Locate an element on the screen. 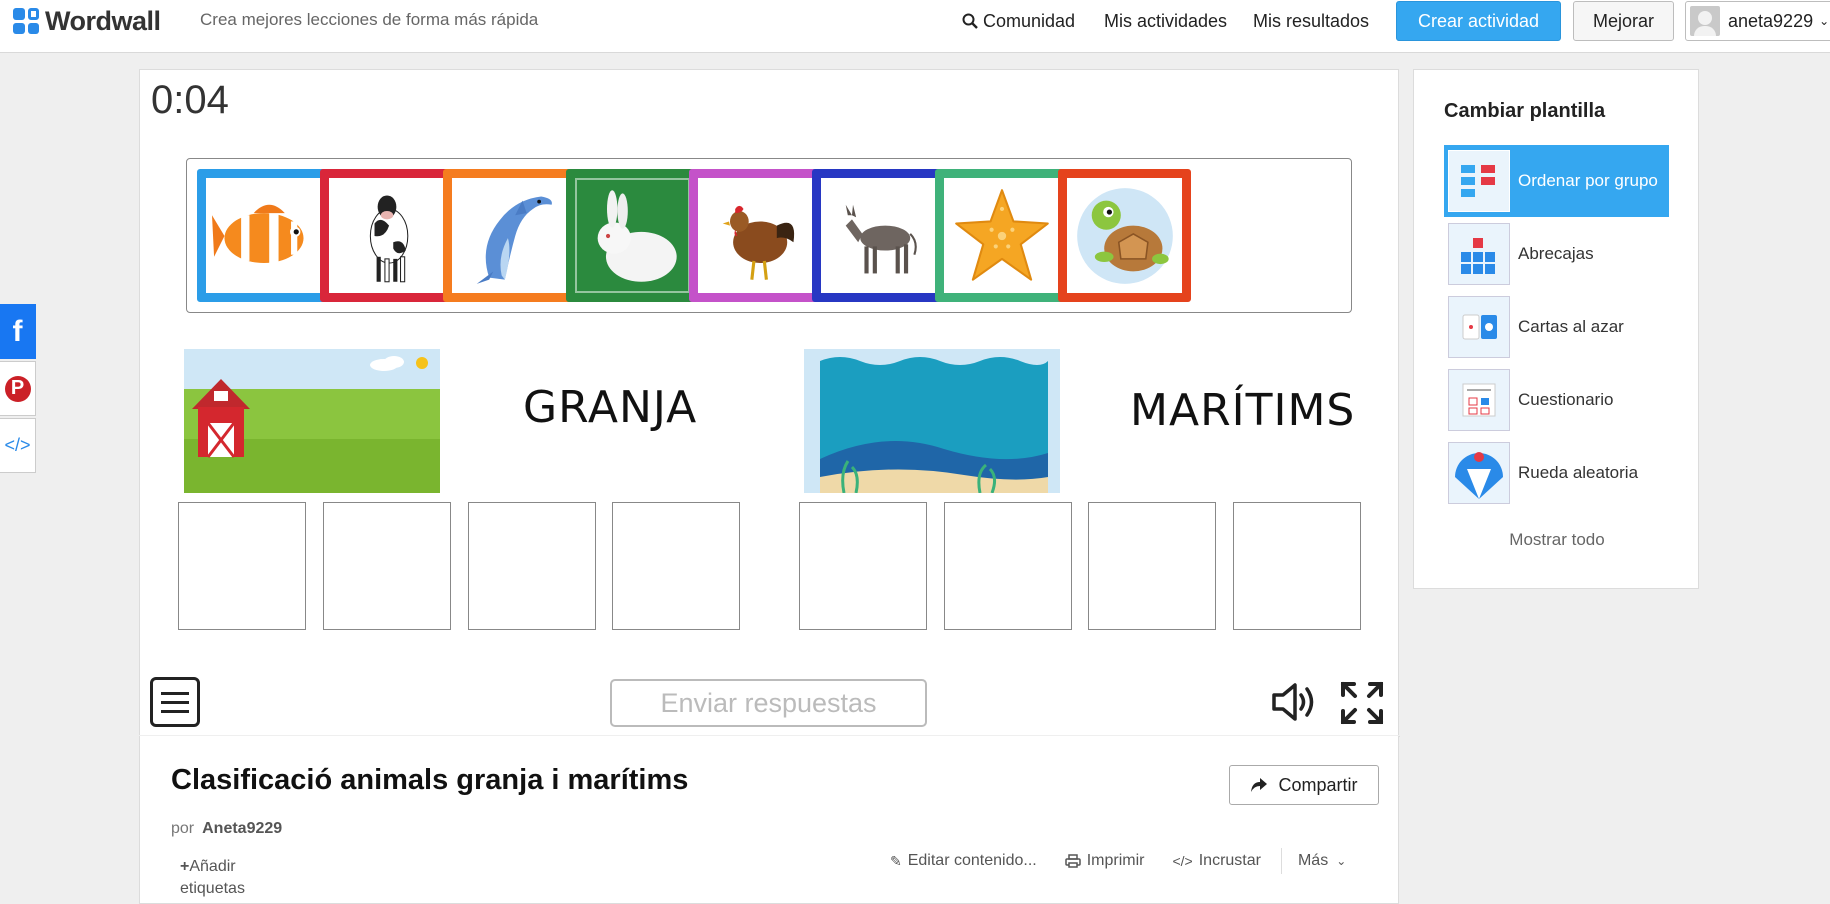 Image resolution: width=1830 pixels, height=904 pixels. create-activity-button: Crear actividad is located at coordinates (1478, 21).